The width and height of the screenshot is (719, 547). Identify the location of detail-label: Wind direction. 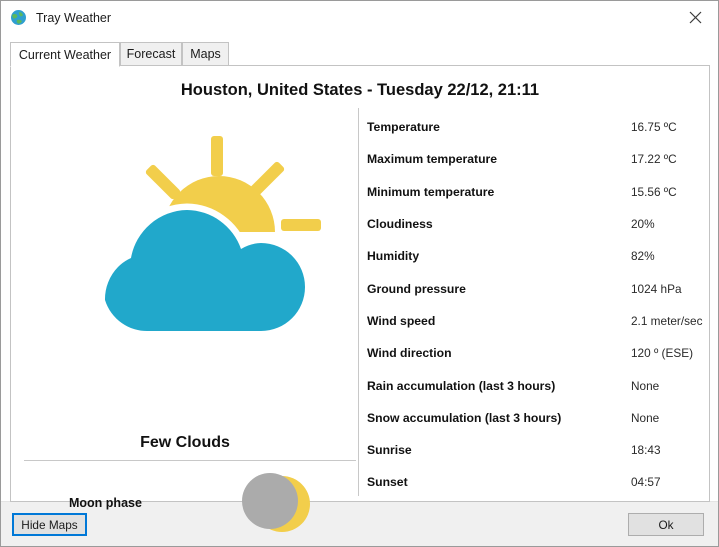
(409, 353).